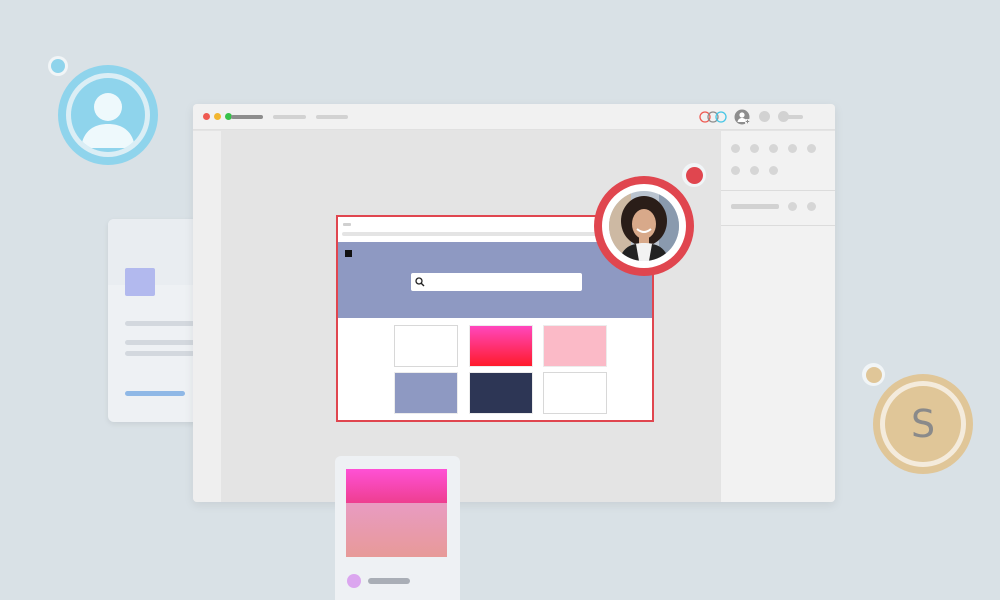  I want to click on settings-dot, so click(764, 116).